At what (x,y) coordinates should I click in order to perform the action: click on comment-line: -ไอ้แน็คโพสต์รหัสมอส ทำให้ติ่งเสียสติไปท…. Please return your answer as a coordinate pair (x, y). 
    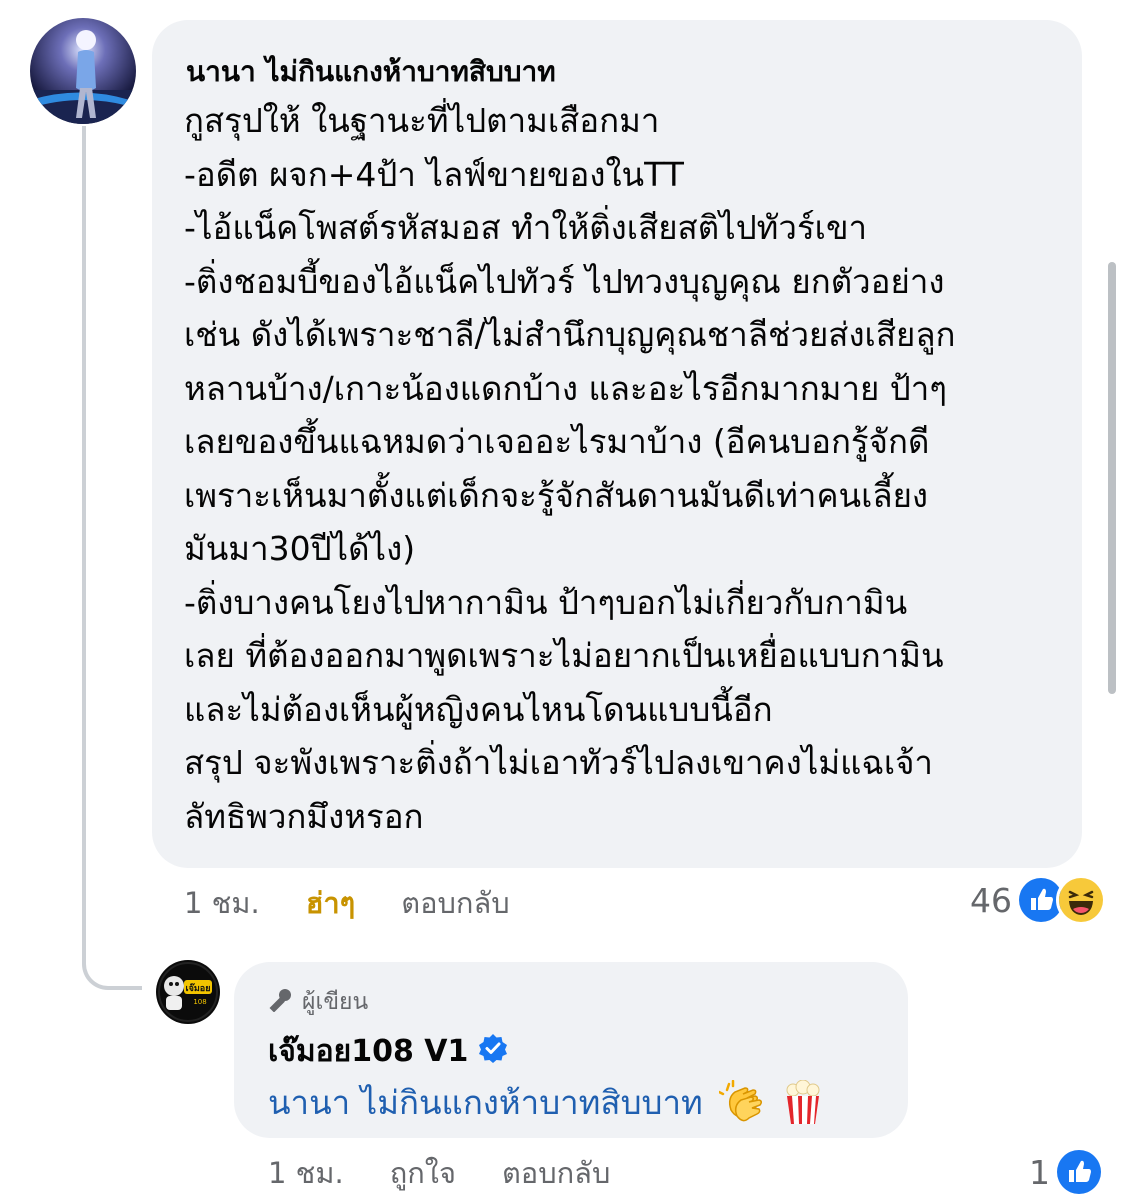
    Looking at the image, I should click on (526, 227).